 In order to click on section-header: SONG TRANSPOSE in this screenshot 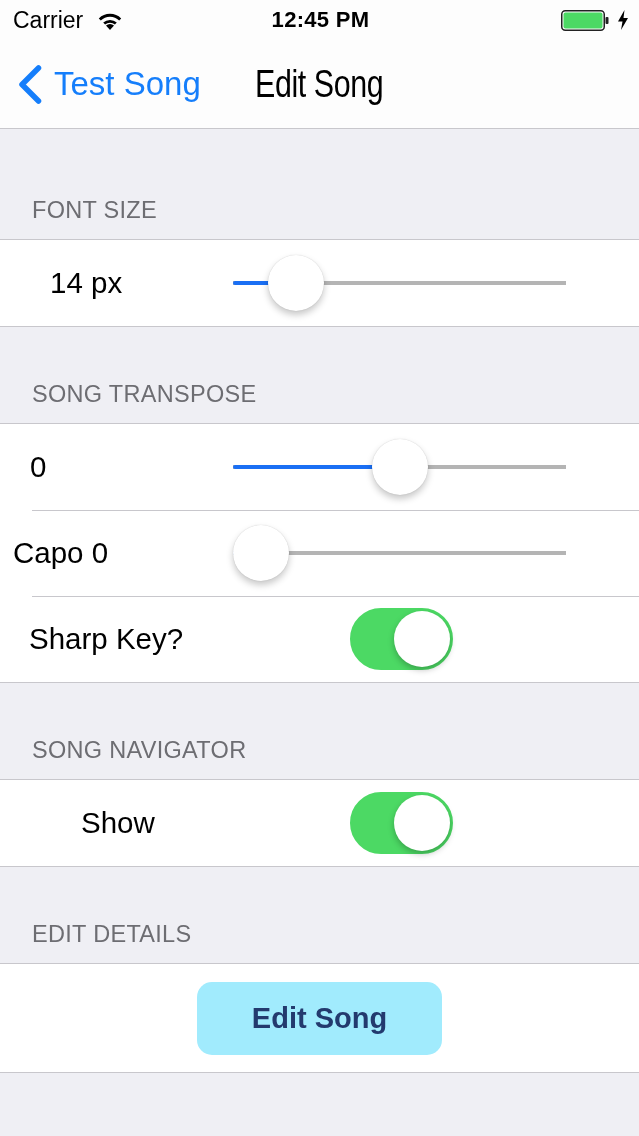, I will do `click(144, 394)`.